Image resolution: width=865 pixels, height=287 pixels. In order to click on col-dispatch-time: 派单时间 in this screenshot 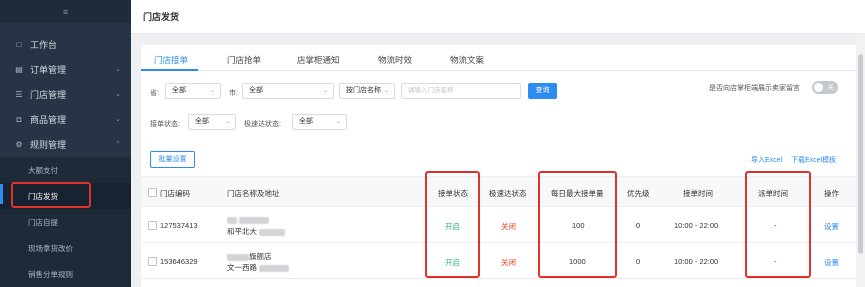, I will do `click(773, 193)`.